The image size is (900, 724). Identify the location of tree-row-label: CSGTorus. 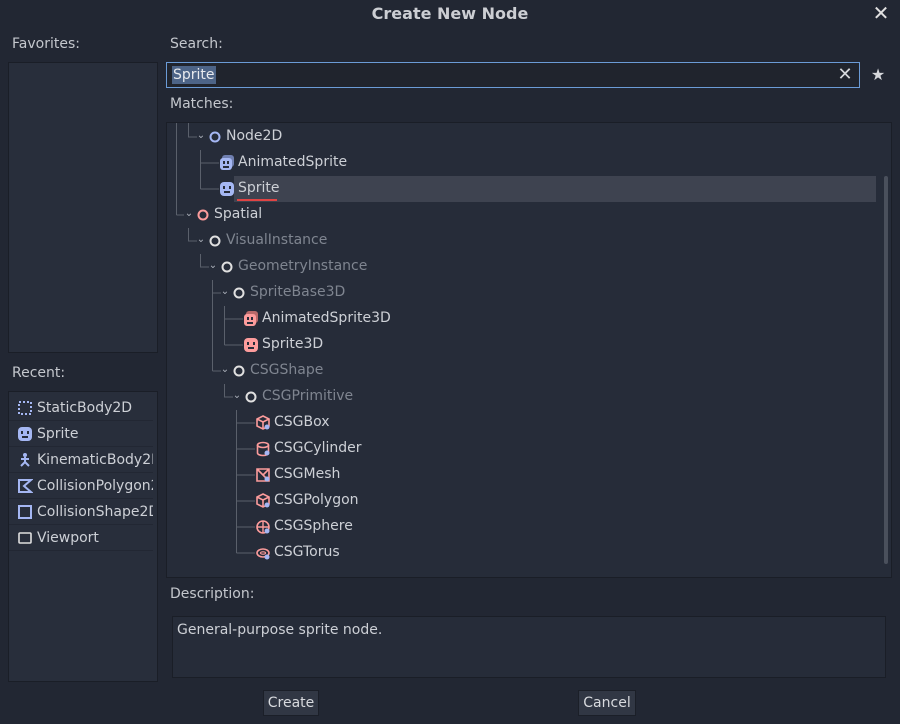
(307, 552).